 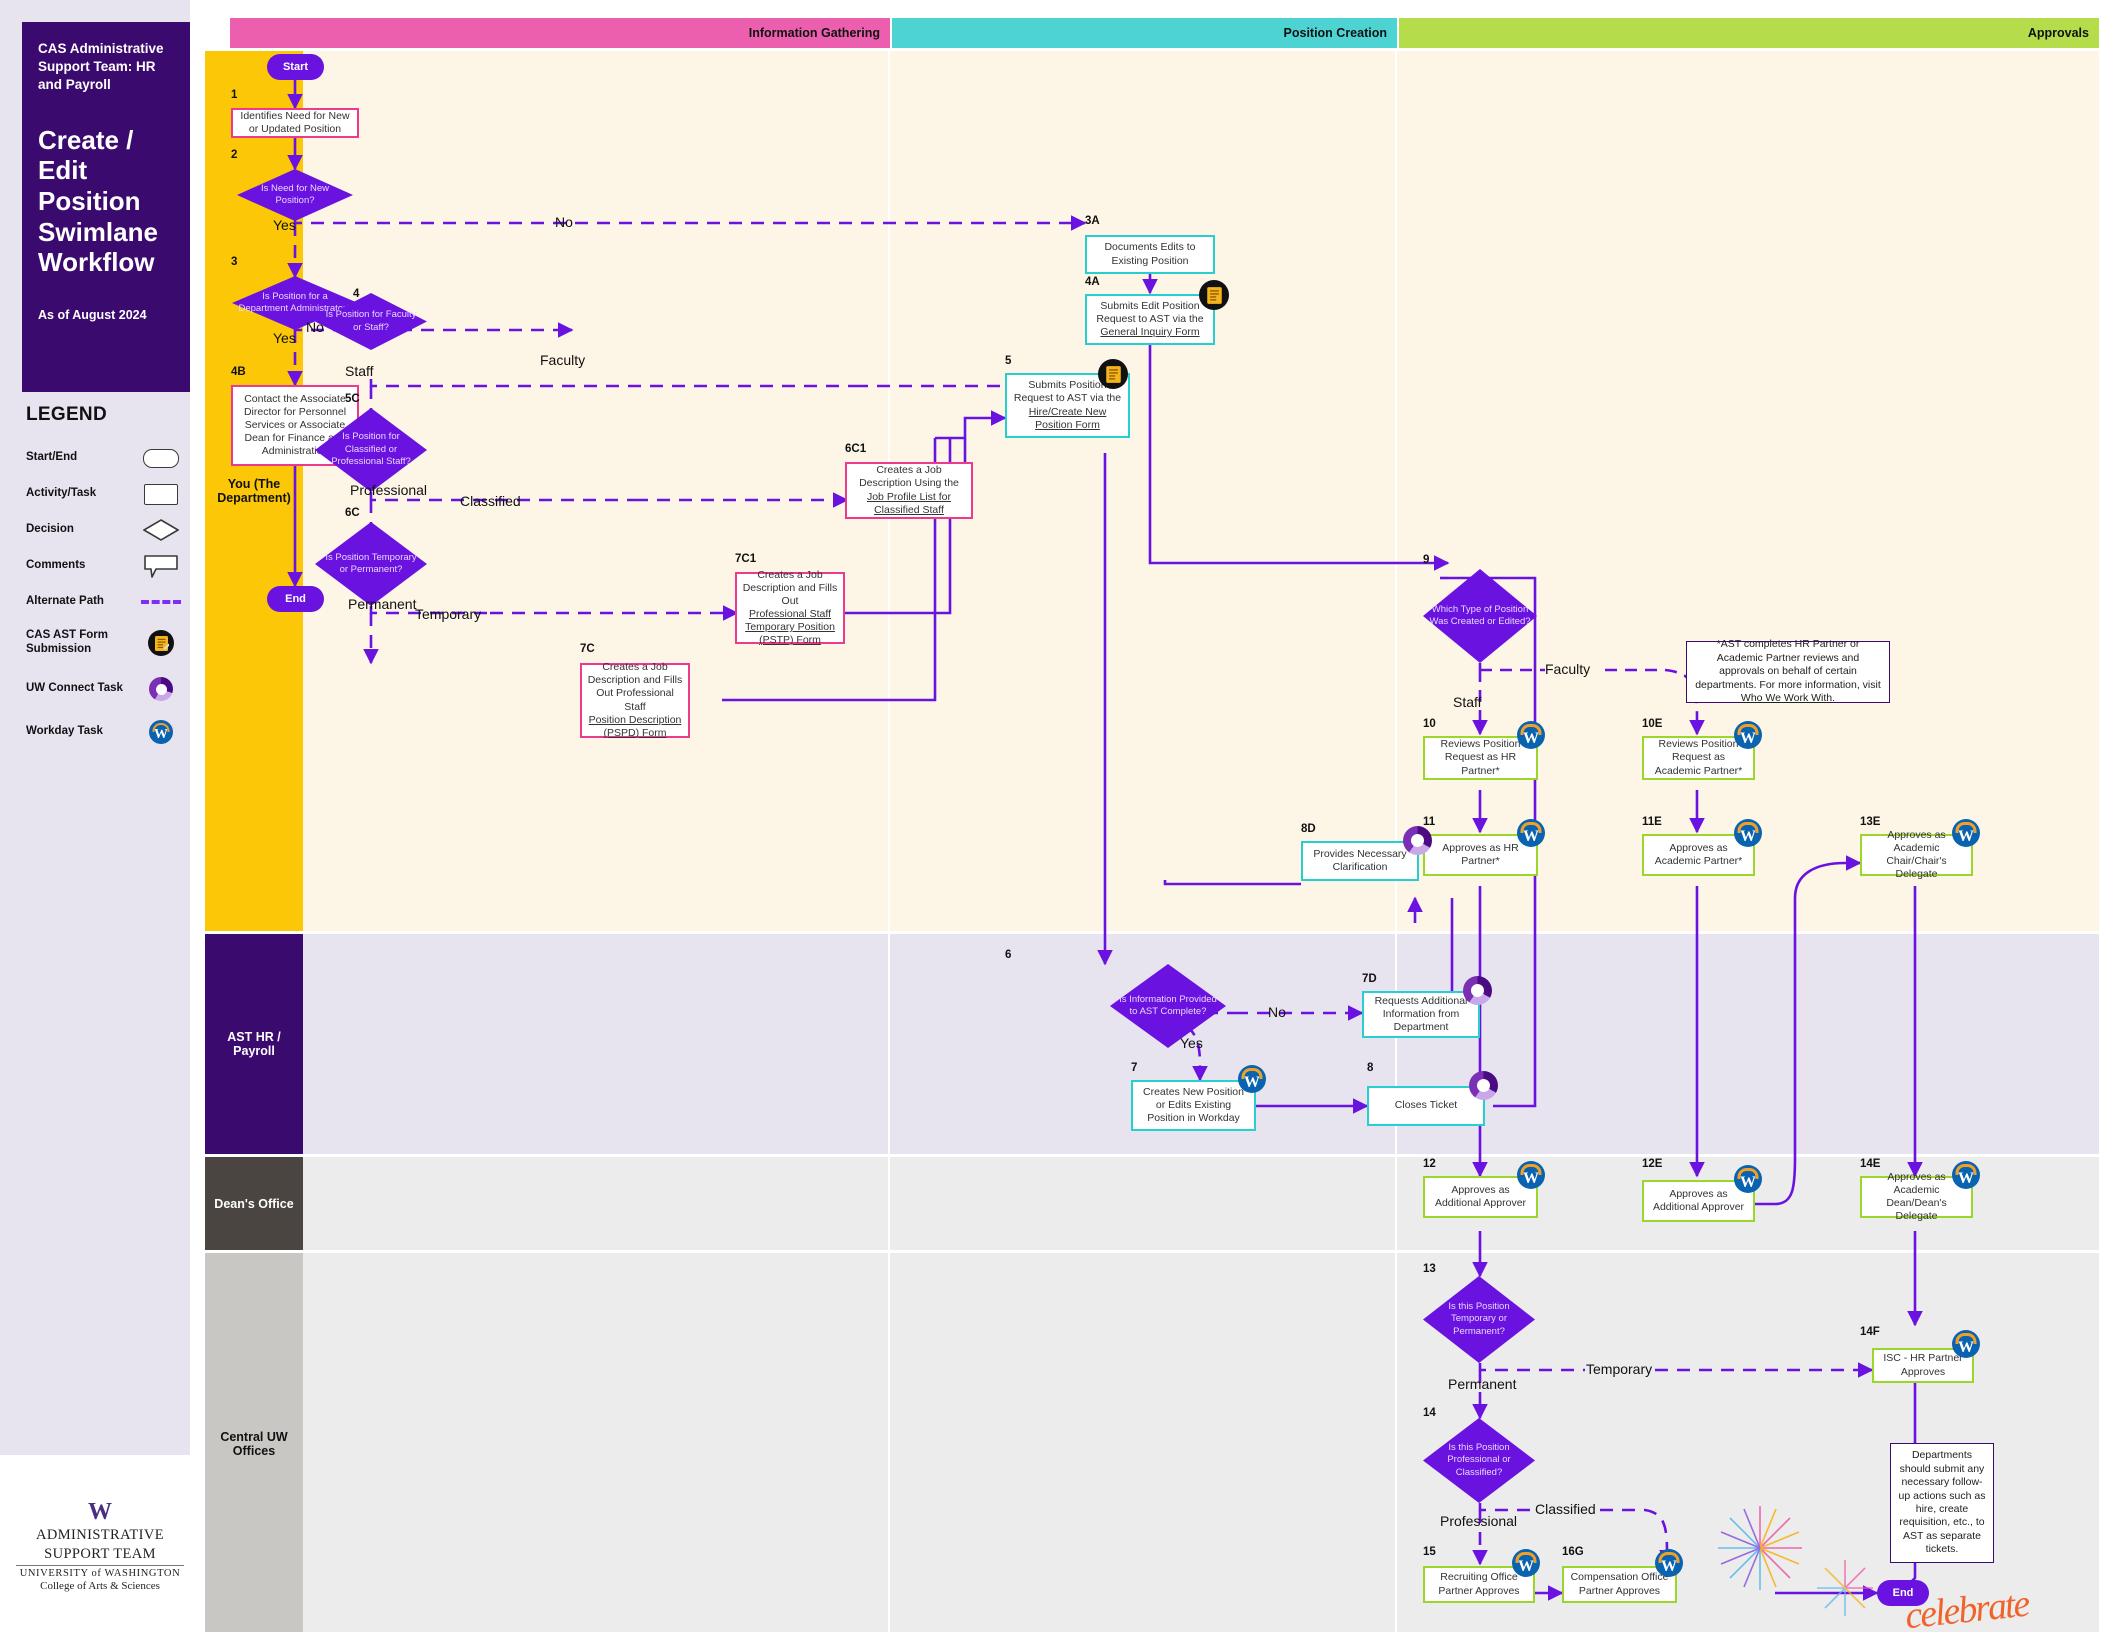 I want to click on end-terminator-left: End, so click(x=295, y=599).